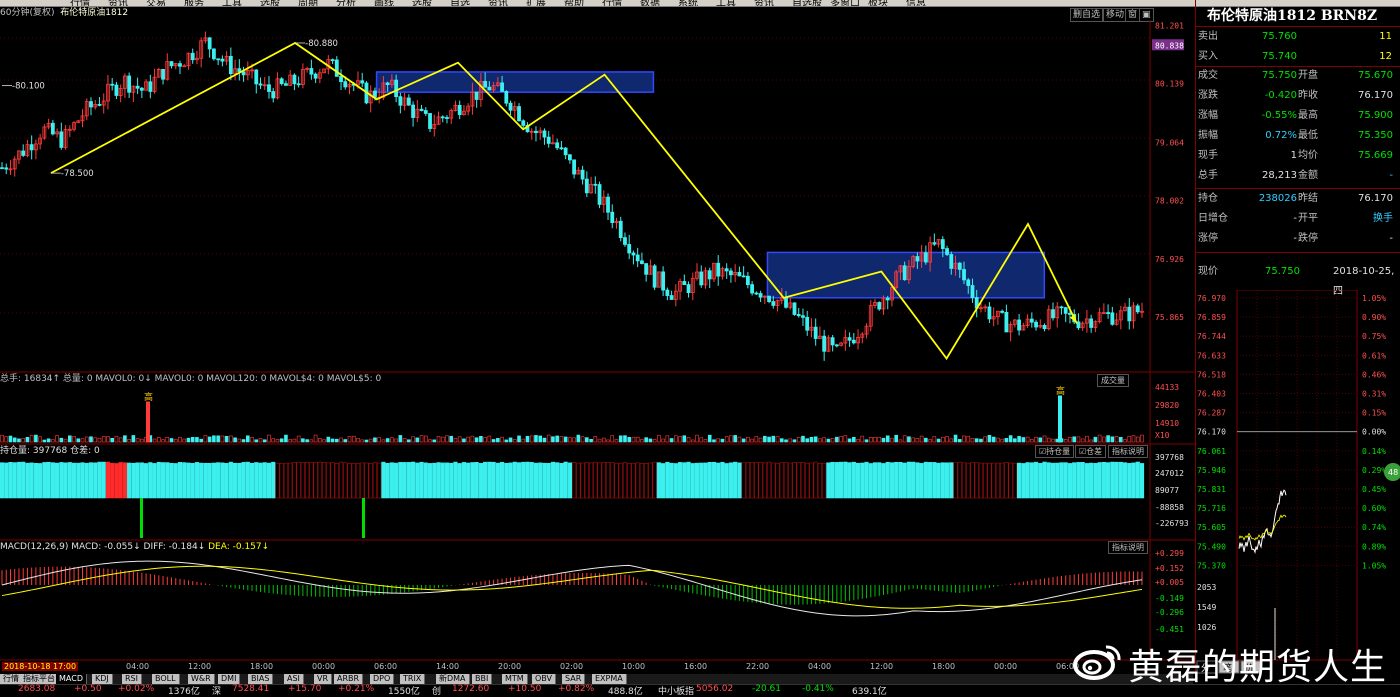 The image size is (1400, 697). What do you see at coordinates (229, 679) in the screenshot?
I see `indicator-tab: DMI` at bounding box center [229, 679].